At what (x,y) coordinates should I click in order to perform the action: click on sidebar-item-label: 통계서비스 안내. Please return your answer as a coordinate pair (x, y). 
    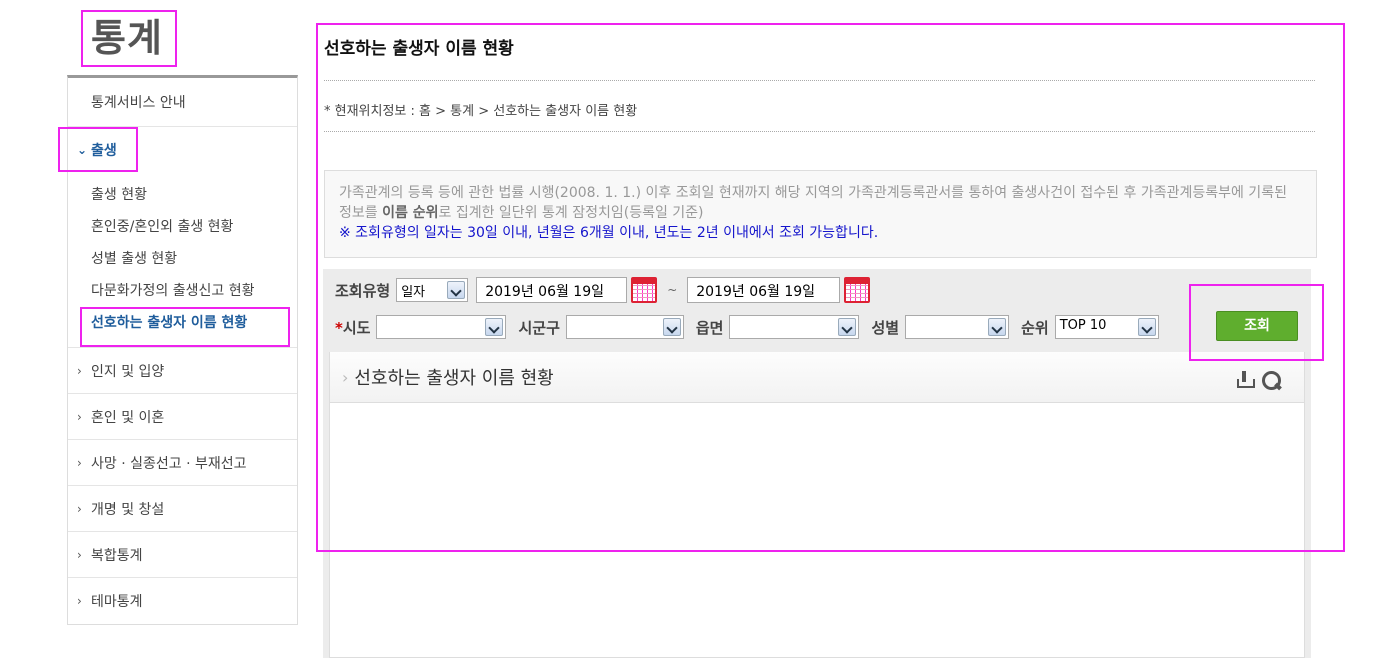
    Looking at the image, I should click on (138, 103).